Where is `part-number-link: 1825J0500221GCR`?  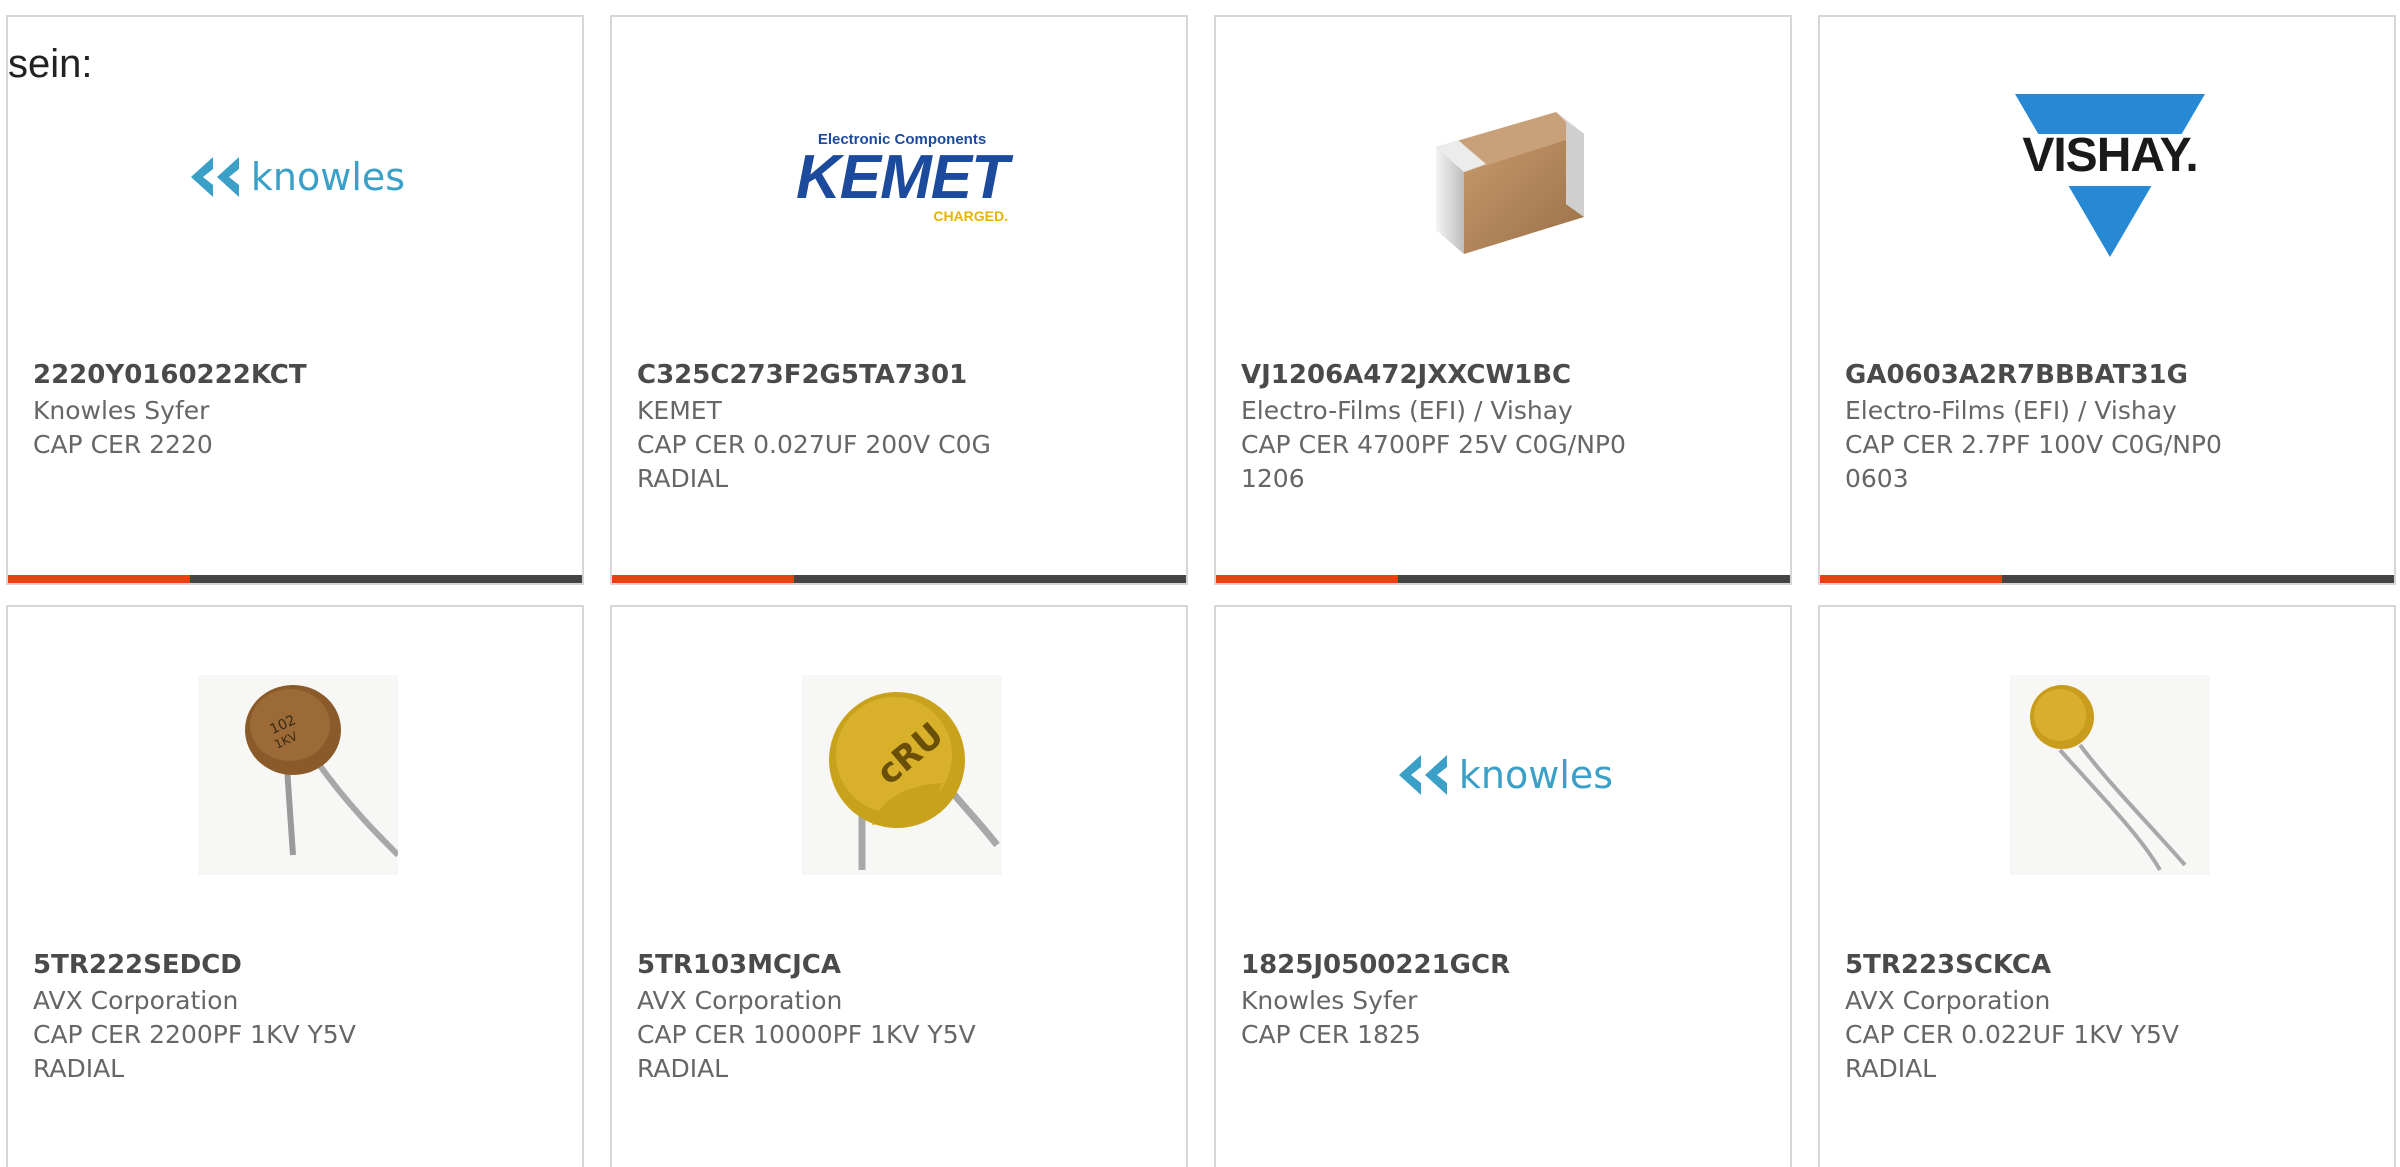
part-number-link: 1825J0500221GCR is located at coordinates (1375, 965).